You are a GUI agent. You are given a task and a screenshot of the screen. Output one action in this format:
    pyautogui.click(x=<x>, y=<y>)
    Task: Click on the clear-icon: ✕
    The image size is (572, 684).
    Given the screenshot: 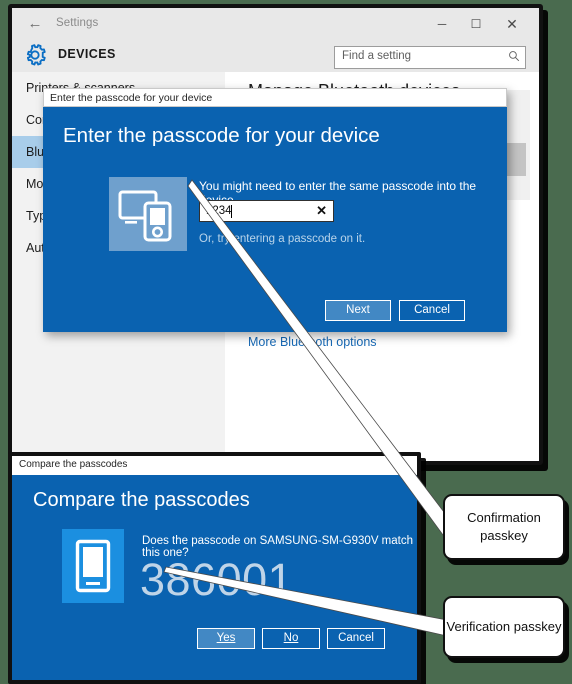 What is the action you would take?
    pyautogui.click(x=321, y=211)
    